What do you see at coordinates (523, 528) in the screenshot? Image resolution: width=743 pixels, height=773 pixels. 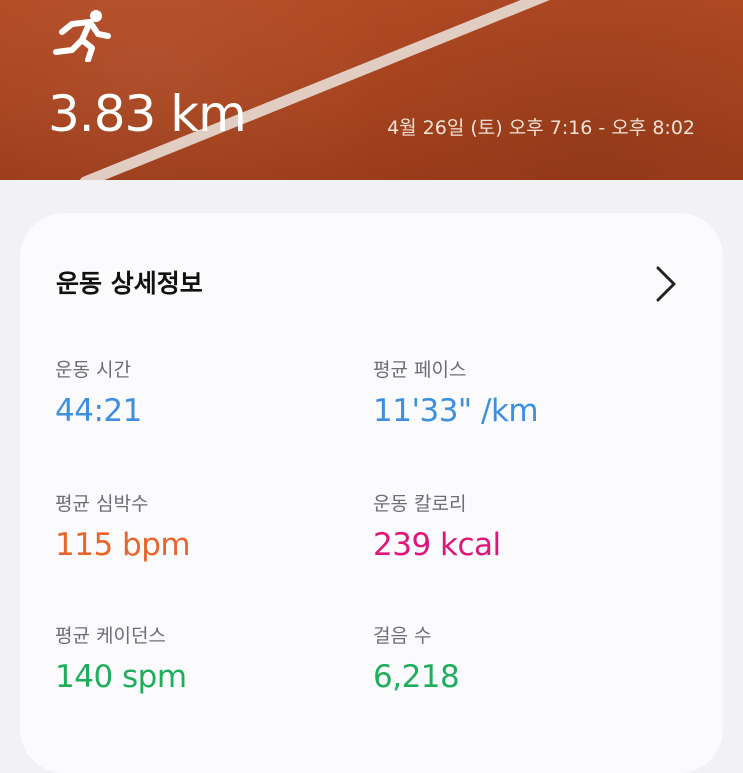 I see `stat-calories: 운동 칼로리 239 kcal` at bounding box center [523, 528].